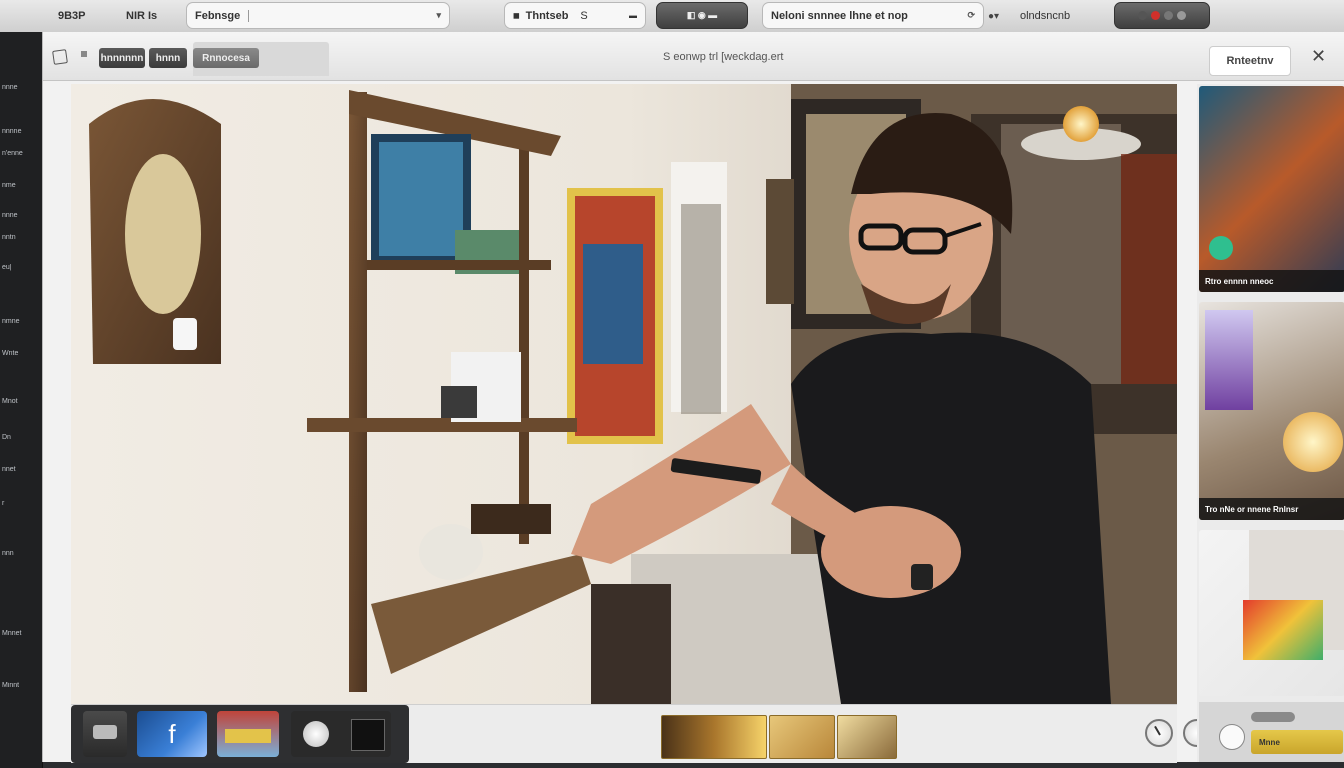 This screenshot has height=768, width=1344. Describe the element at coordinates (1250, 61) in the screenshot. I see `right-action-button: Rnteetnv` at that location.